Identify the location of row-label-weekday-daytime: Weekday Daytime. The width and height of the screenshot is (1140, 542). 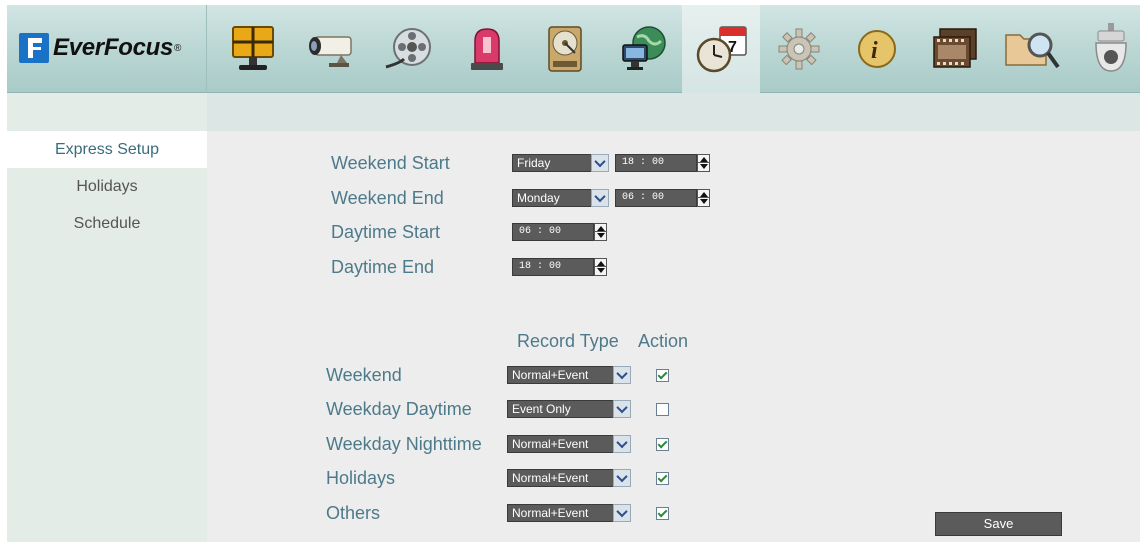
(399, 409).